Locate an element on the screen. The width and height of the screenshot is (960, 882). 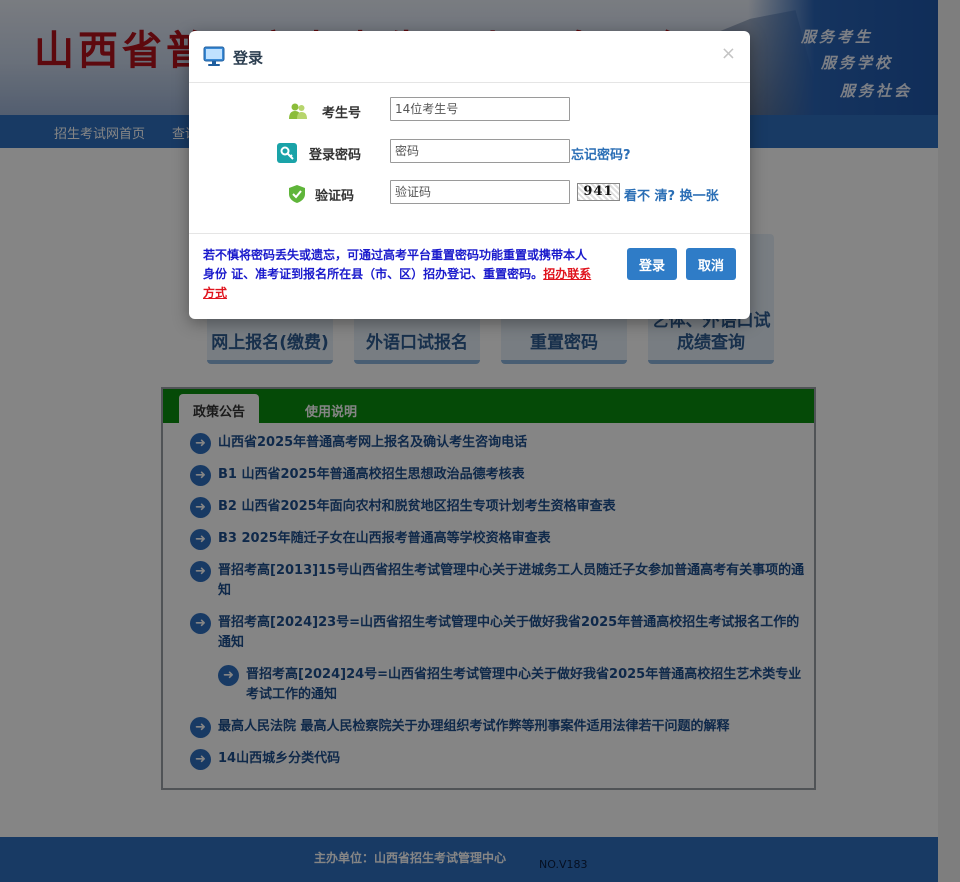
forgot-password-link: 忘记密码? is located at coordinates (601, 153).